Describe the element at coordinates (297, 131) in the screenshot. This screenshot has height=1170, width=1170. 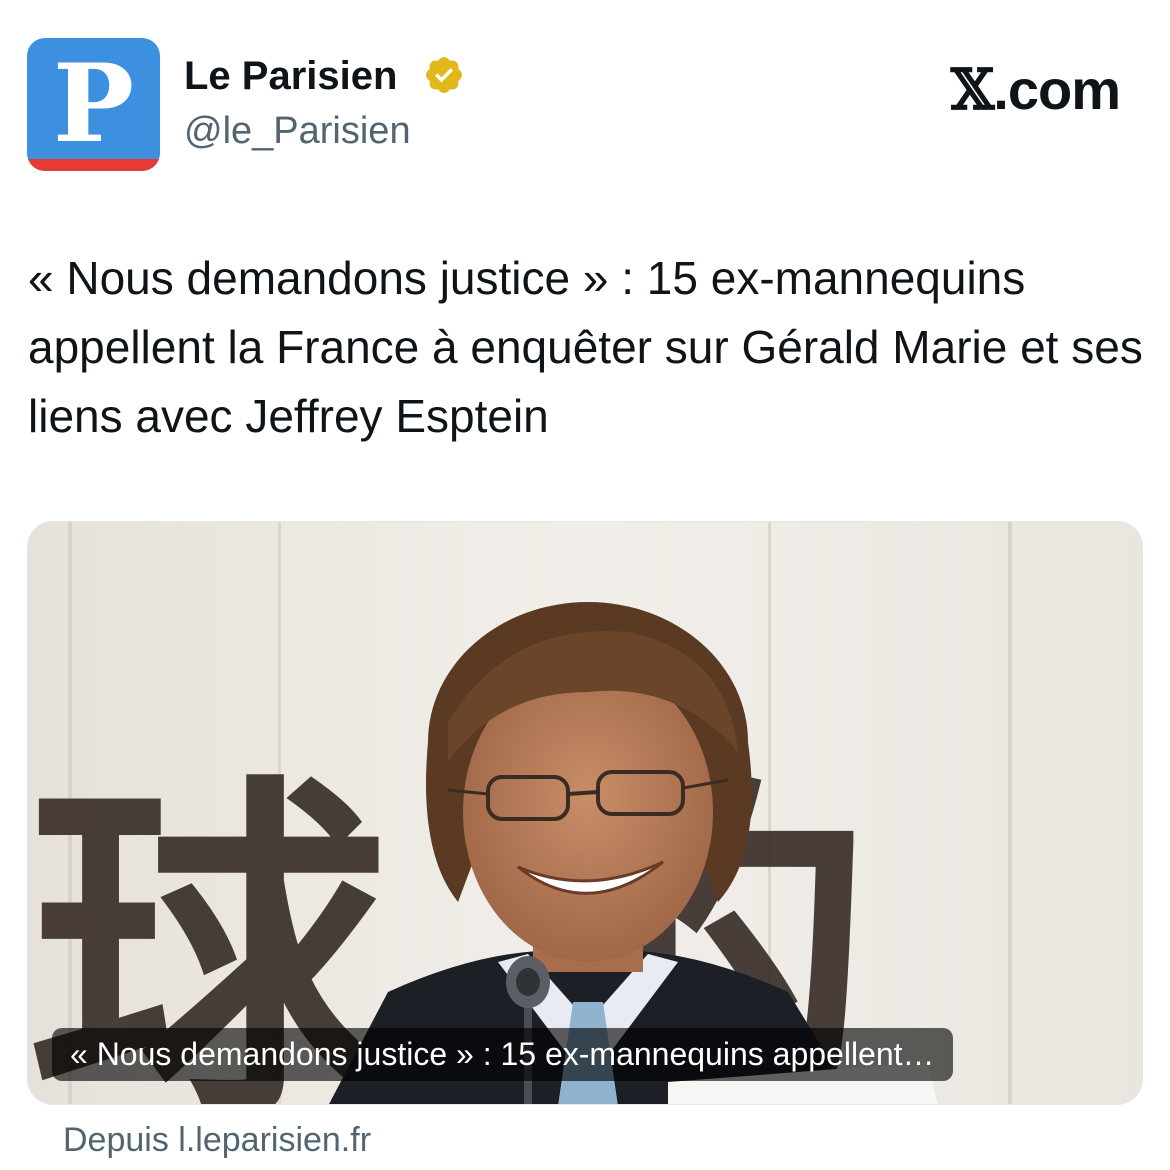
I see `account-handle: @le_Parisien` at that location.